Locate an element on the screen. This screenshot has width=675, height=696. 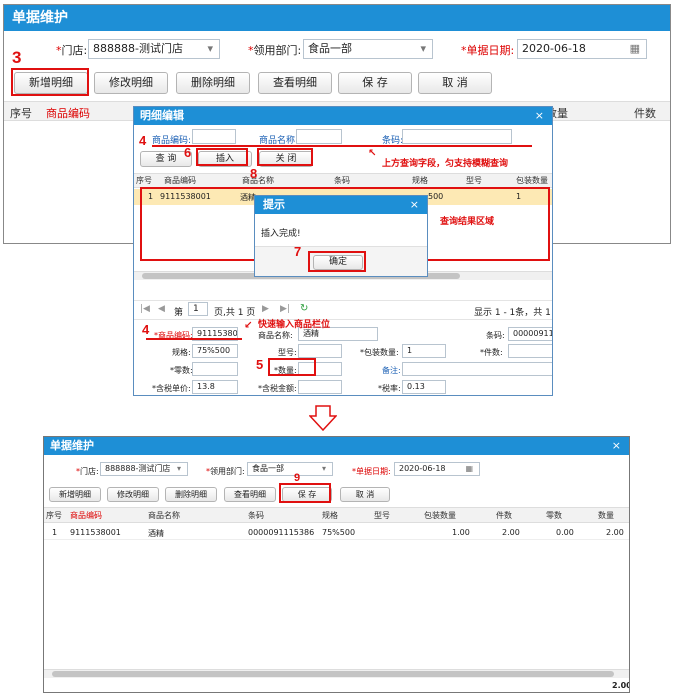
form-barcode-input: 000009111 is located at coordinates (530, 334).